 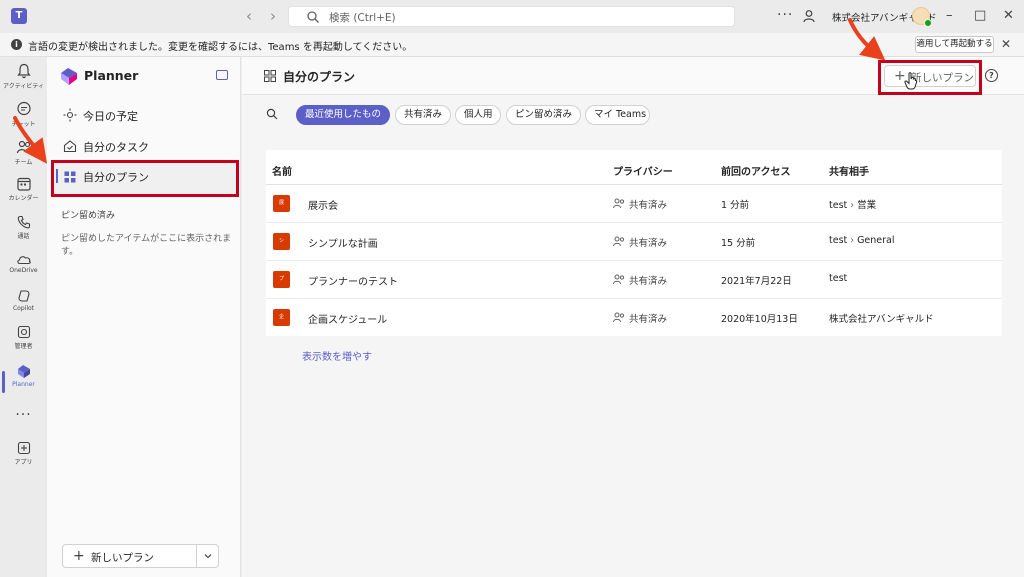 What do you see at coordinates (922, 17) in the screenshot?
I see `avatar` at bounding box center [922, 17].